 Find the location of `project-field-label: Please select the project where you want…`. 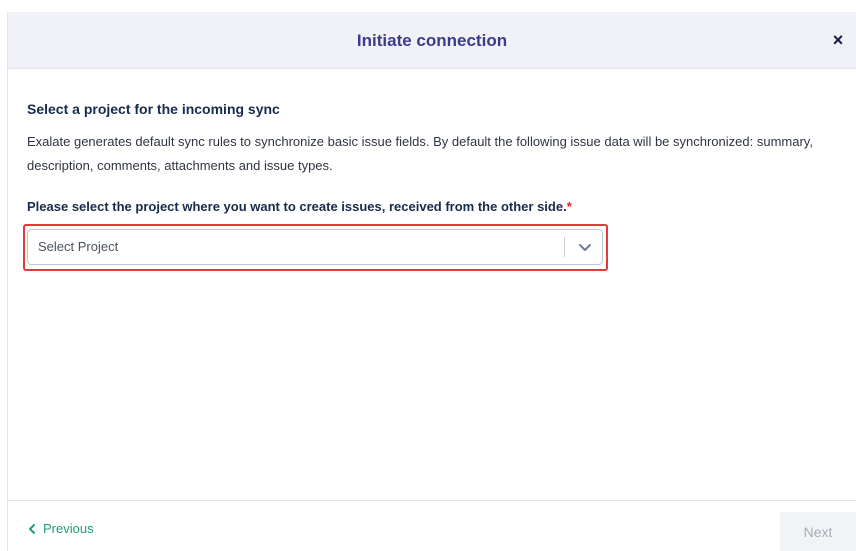

project-field-label: Please select the project where you want… is located at coordinates (427, 207).